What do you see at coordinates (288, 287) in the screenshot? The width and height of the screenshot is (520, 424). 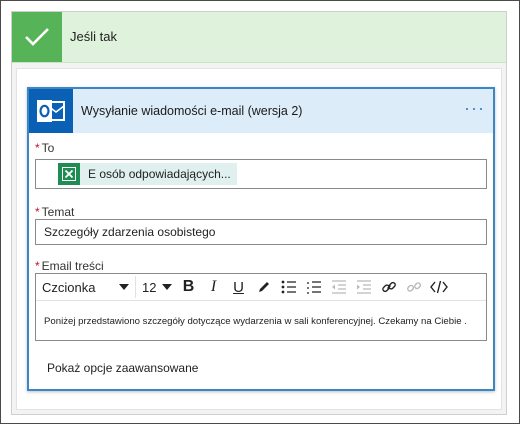 I see `bulleted-list-icon` at bounding box center [288, 287].